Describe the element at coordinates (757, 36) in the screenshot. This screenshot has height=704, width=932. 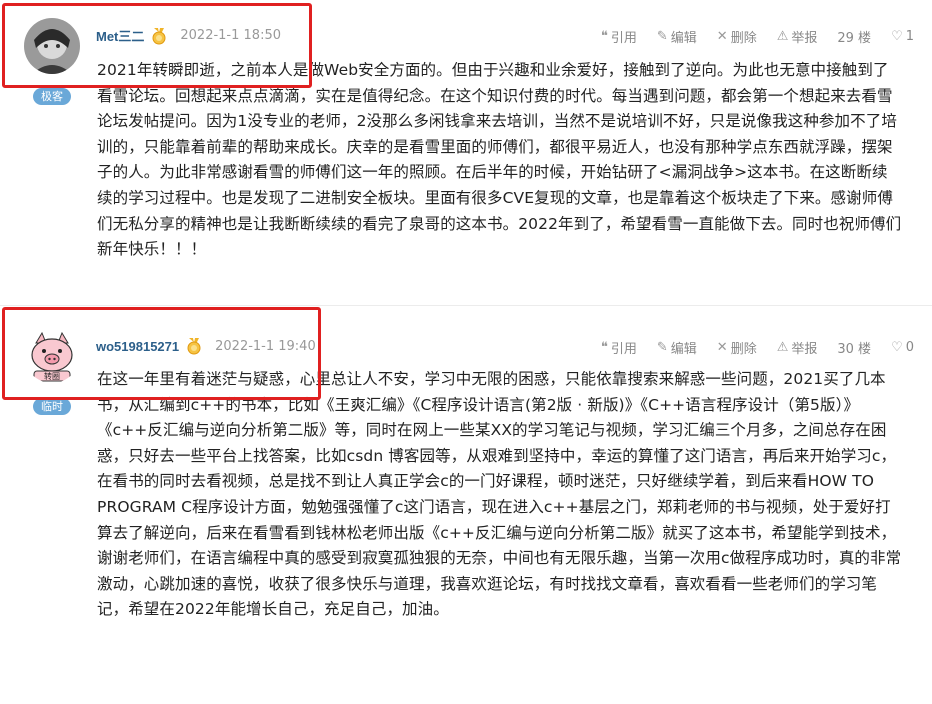
I see `post-actions: ❝ 引用 ✎ 编辑 ✕ 删除 ⚠ 举报 29 楼 ♡ 1` at that location.